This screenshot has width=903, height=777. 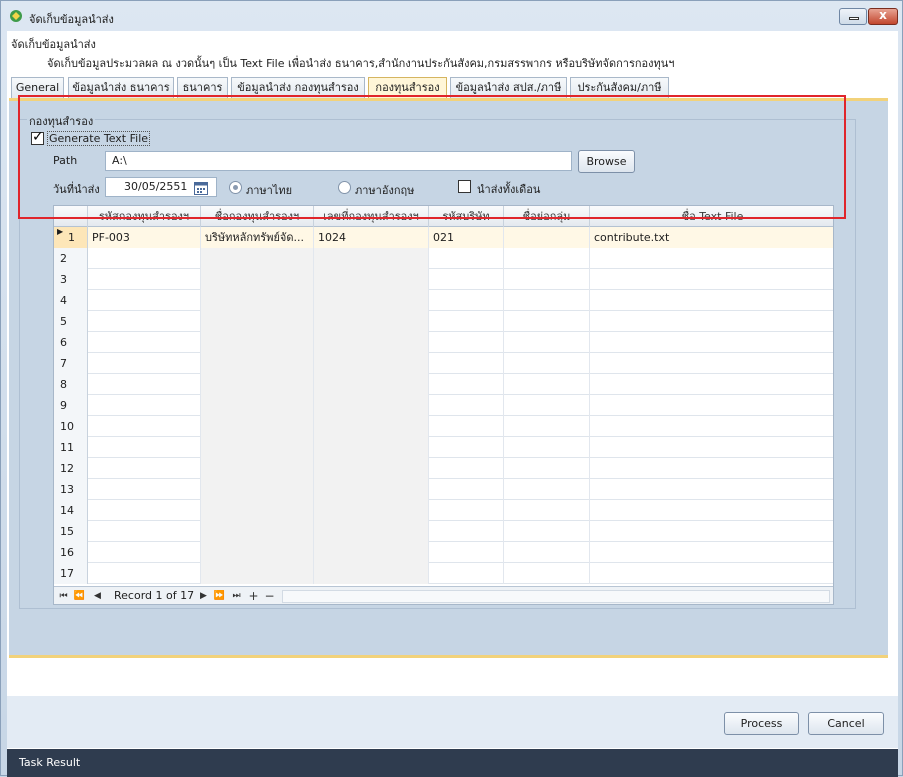 What do you see at coordinates (443, 258) in the screenshot?
I see `table-row: 2` at bounding box center [443, 258].